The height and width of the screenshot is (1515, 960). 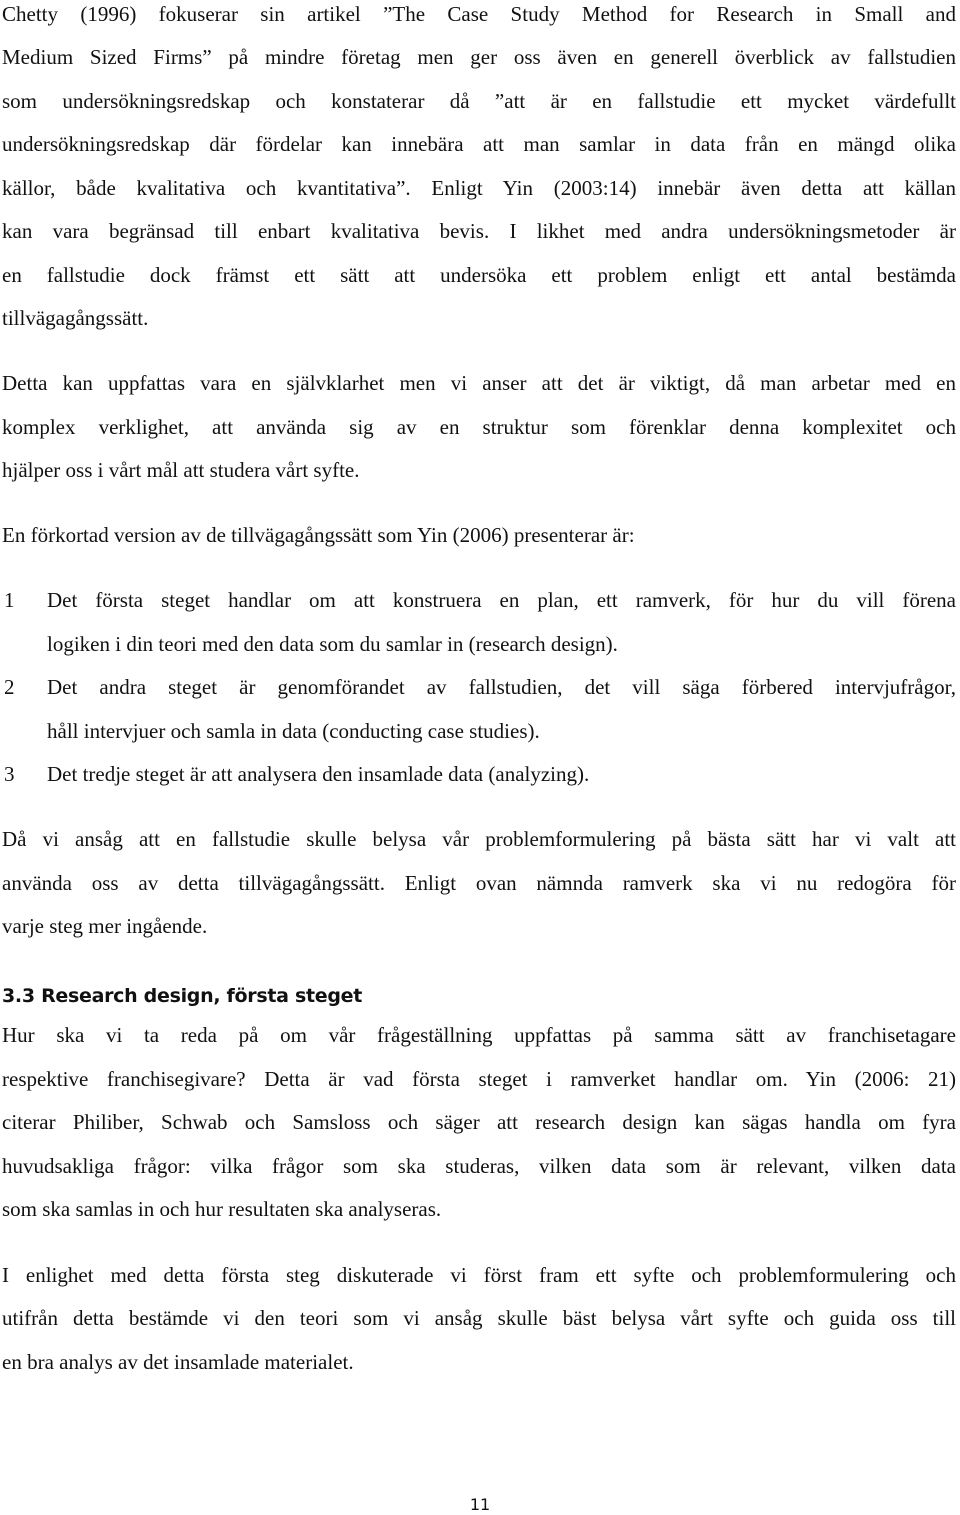 I want to click on section-heading: 3.3 Research design, första steget, so click(x=182, y=996).